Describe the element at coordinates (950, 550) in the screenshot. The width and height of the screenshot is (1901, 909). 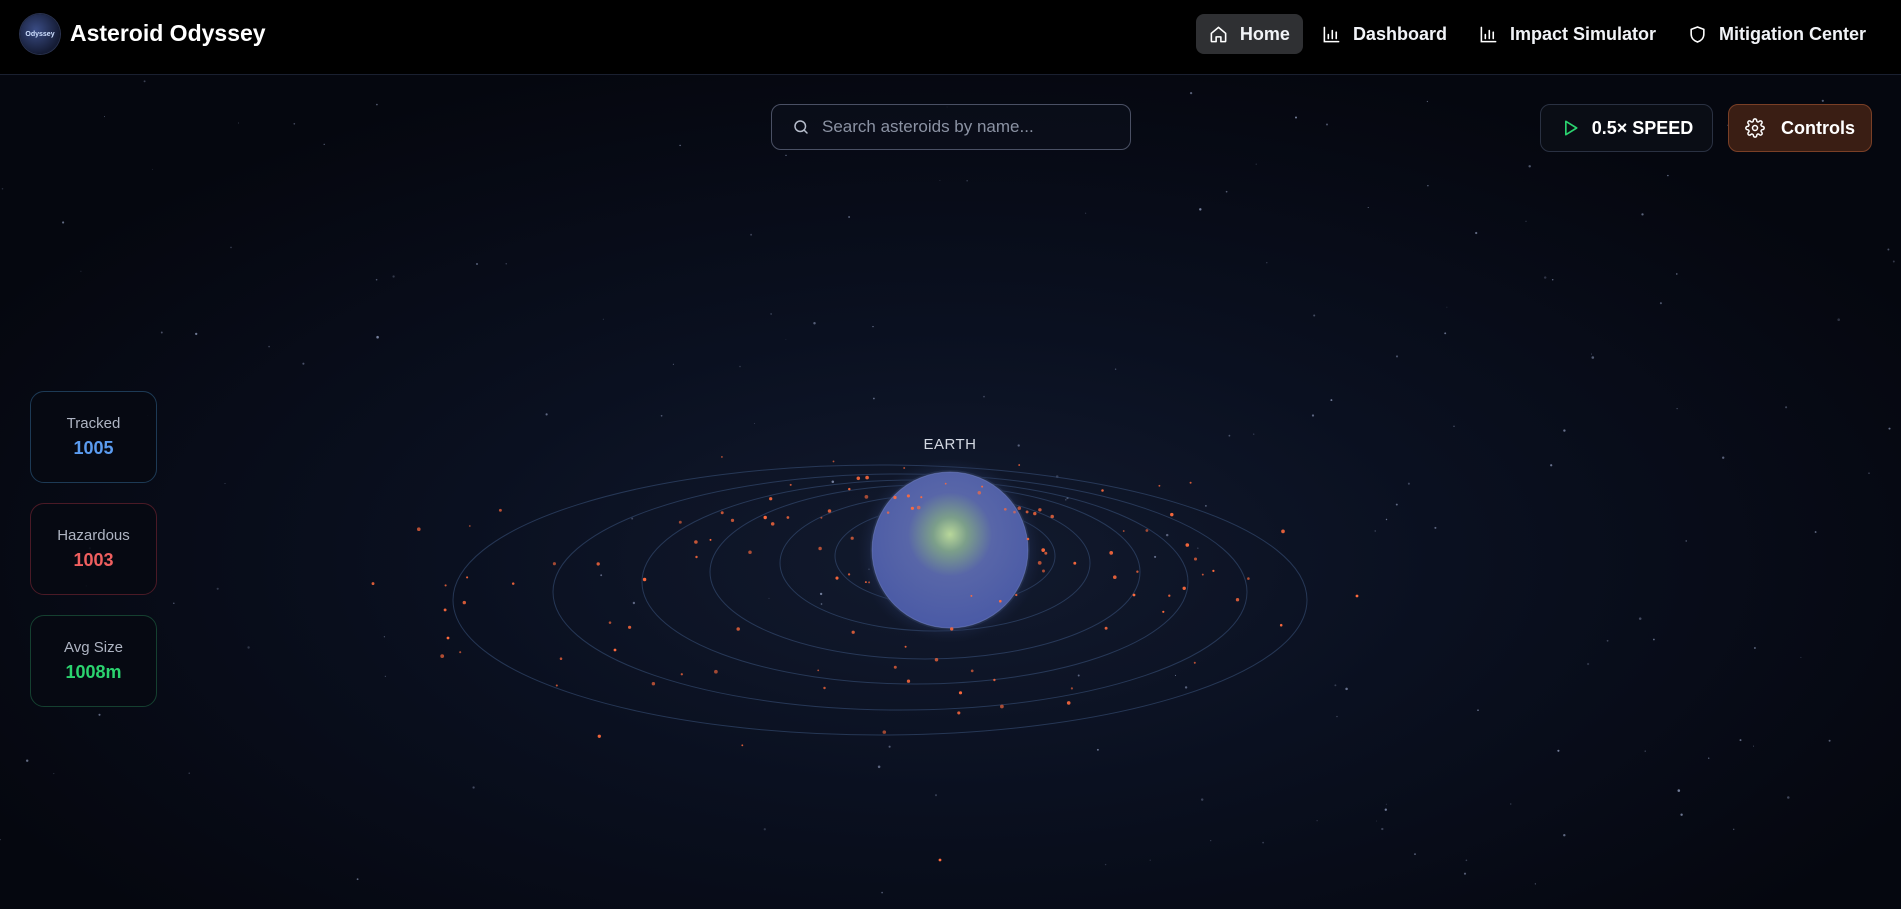
I see `earth` at that location.